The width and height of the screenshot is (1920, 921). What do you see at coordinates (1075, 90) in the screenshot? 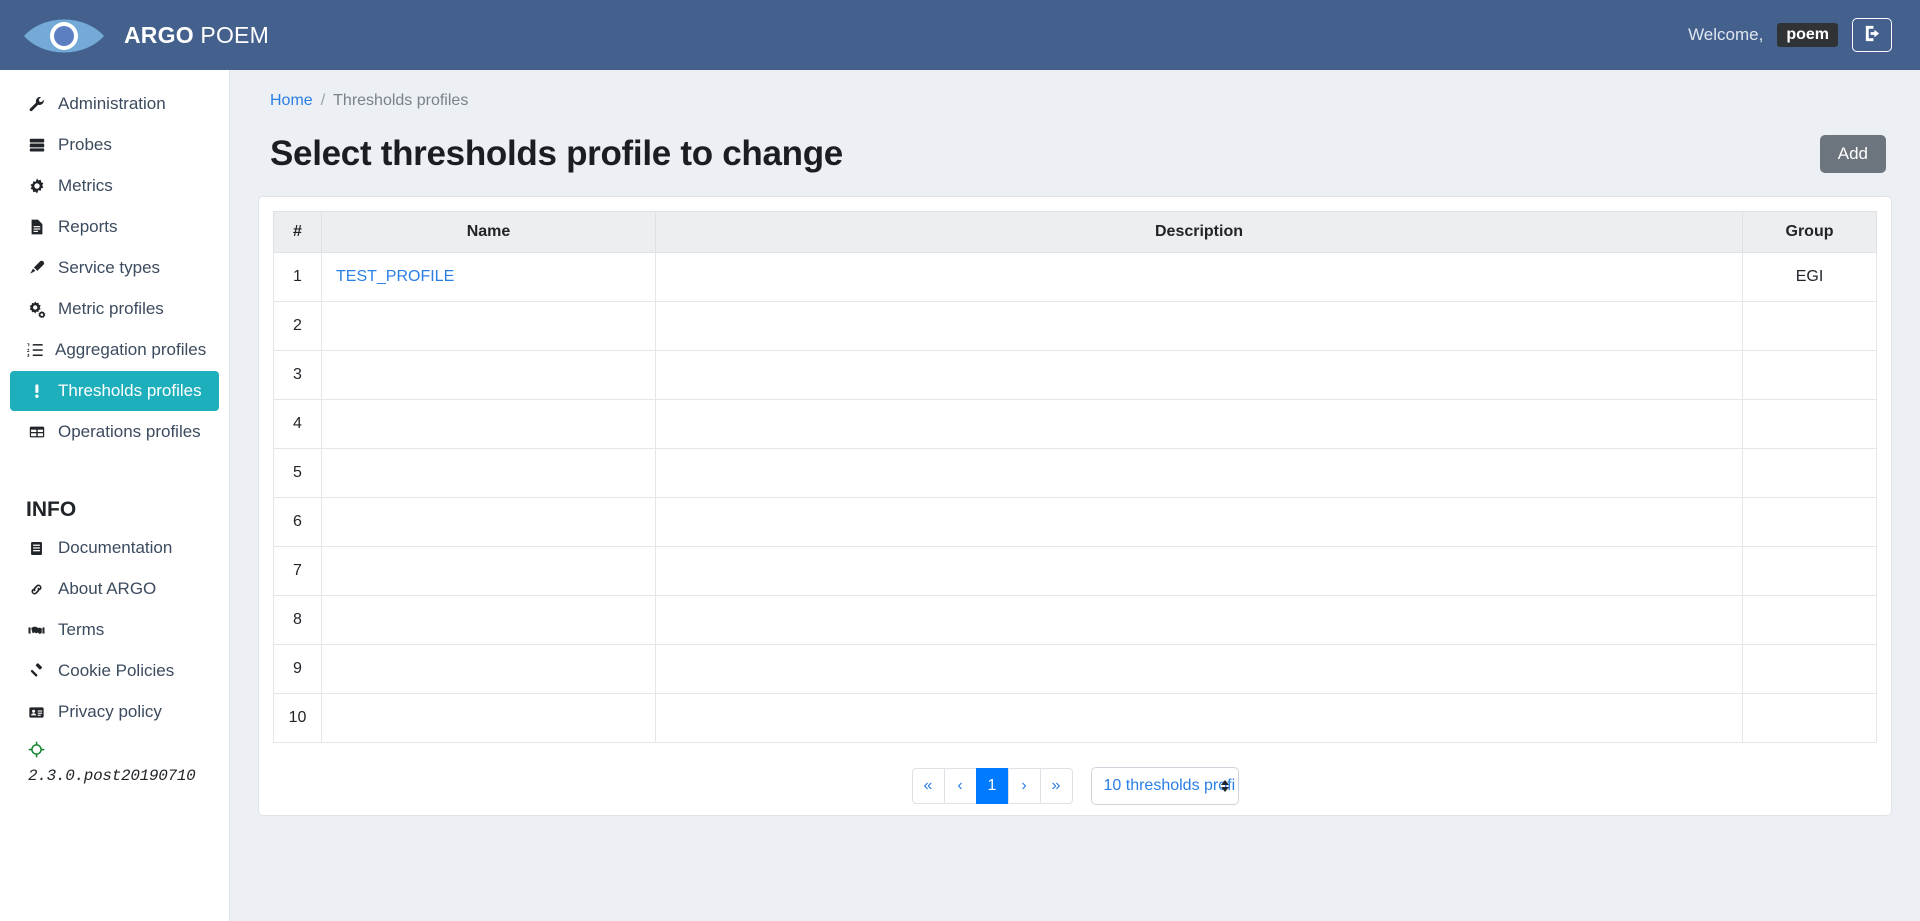
I see `breadcrumb: Home / Thresholds profiles` at bounding box center [1075, 90].